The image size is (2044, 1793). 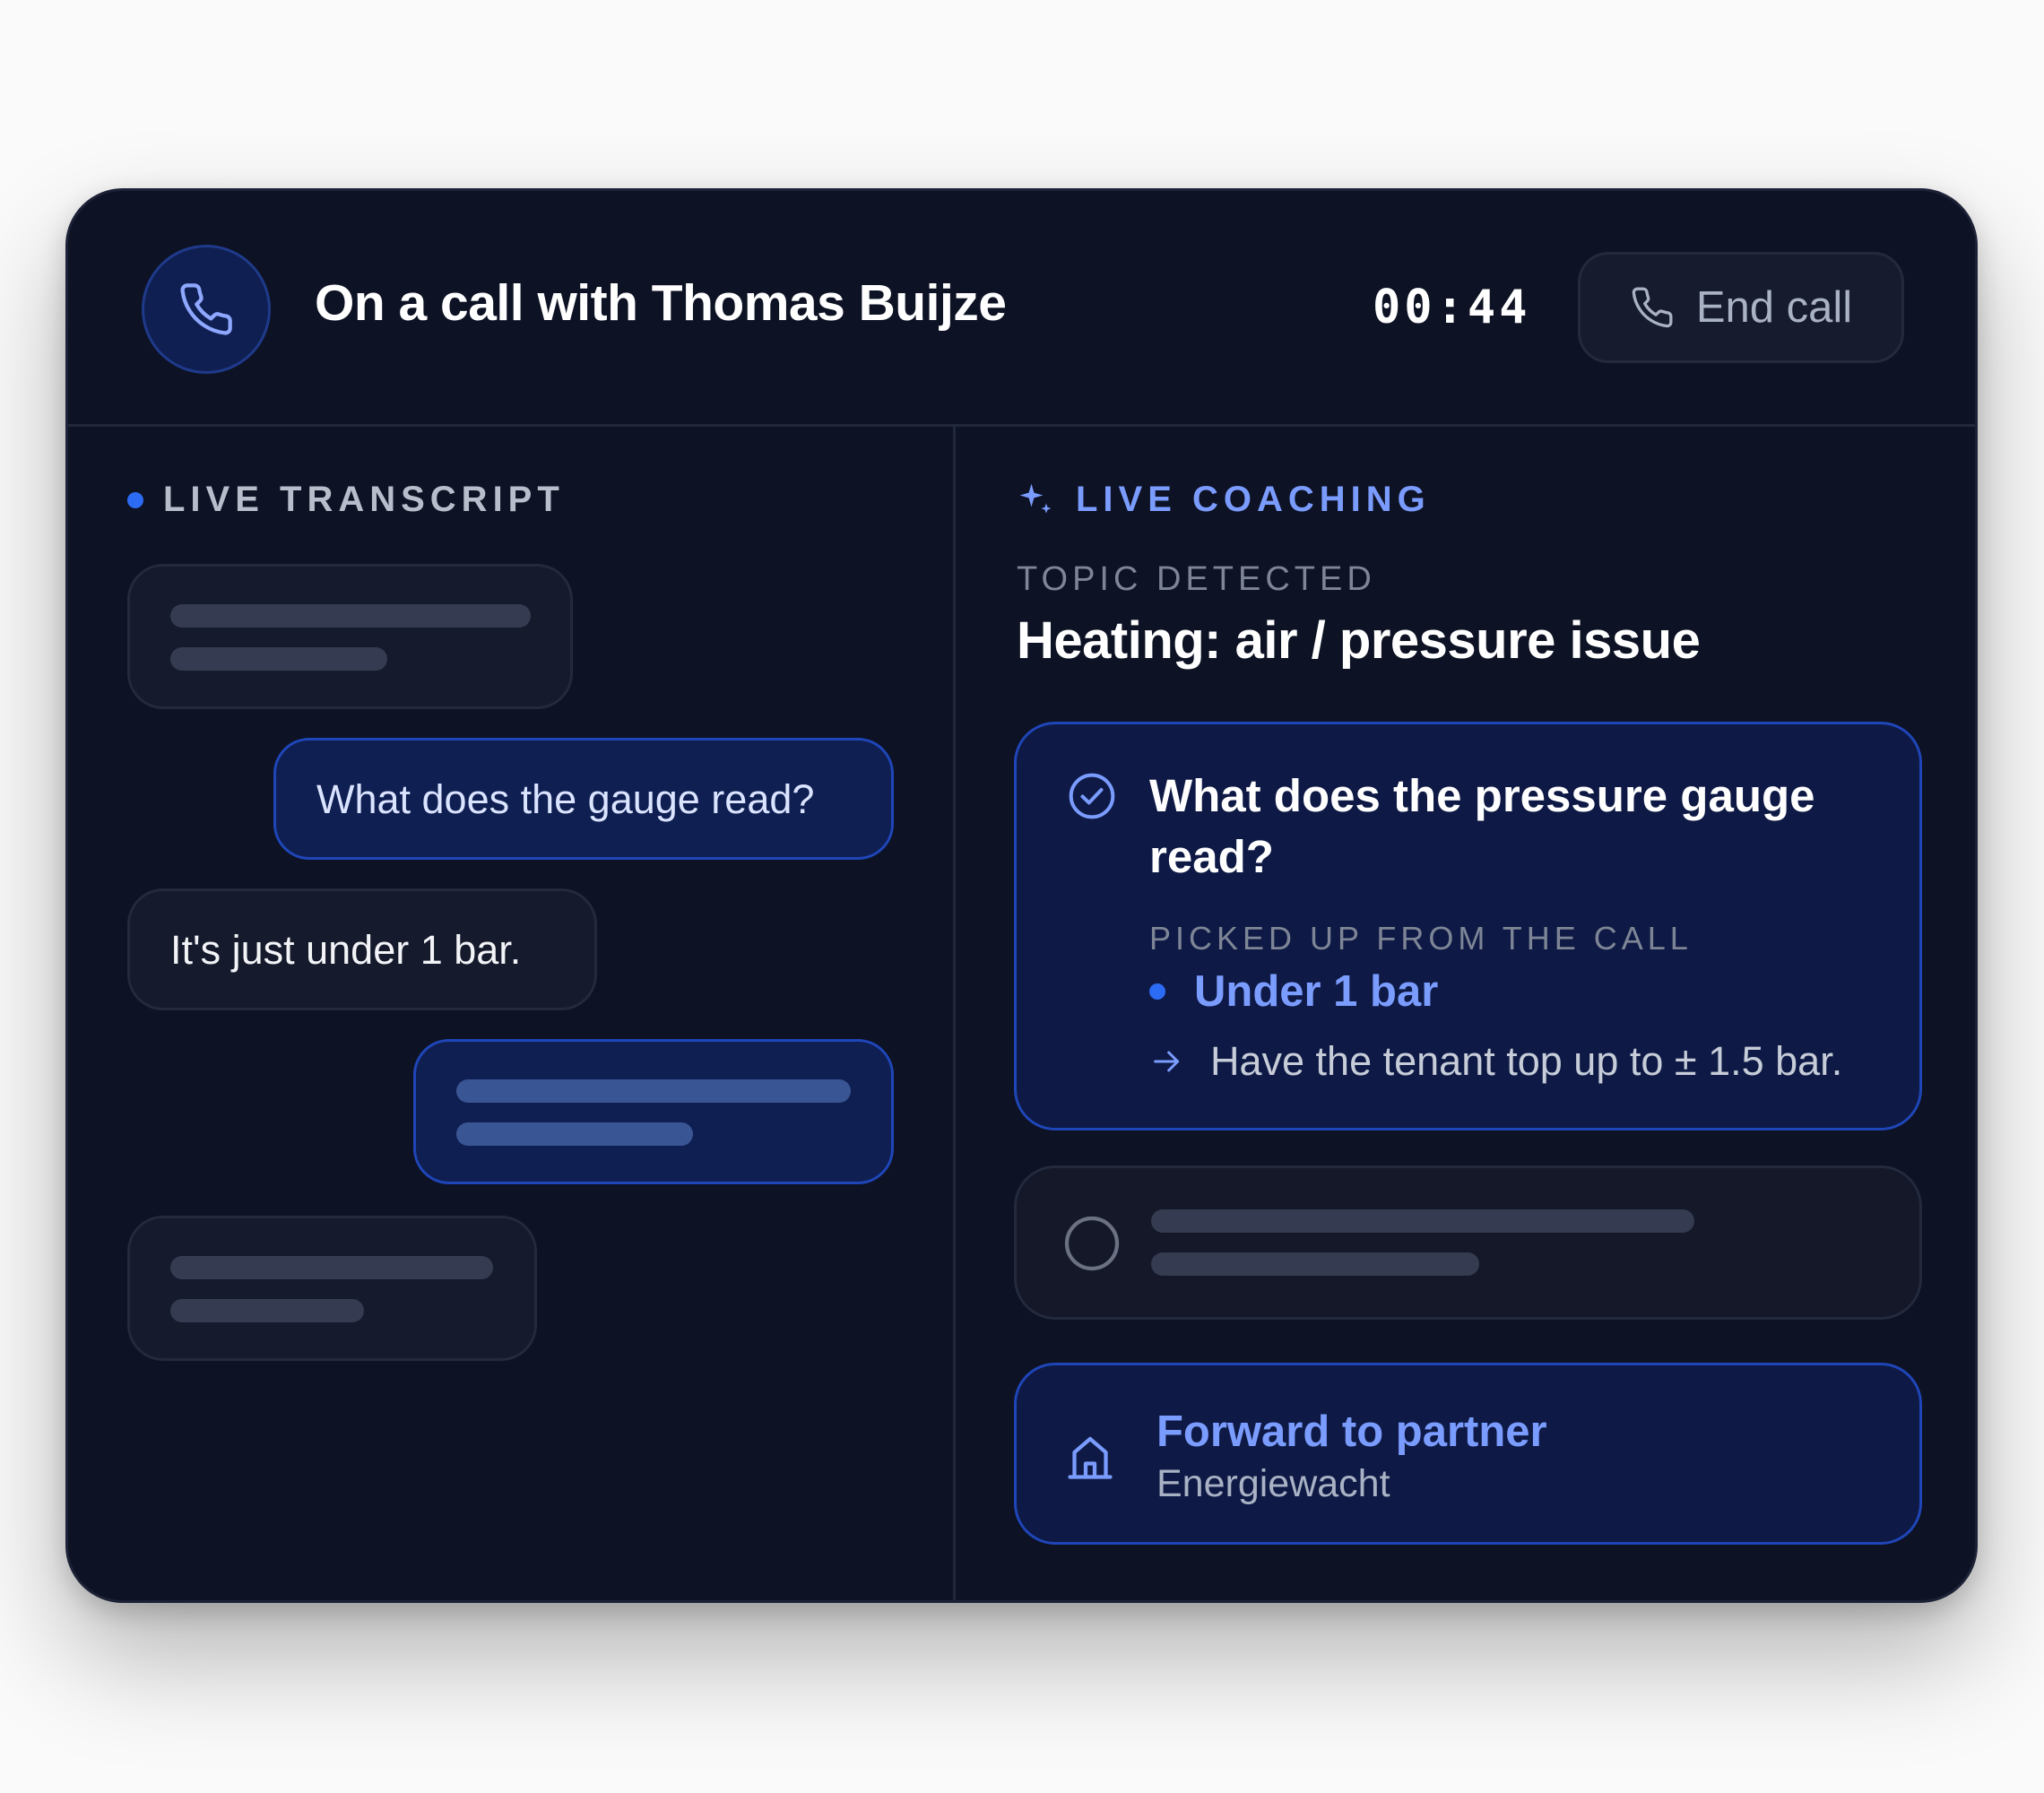 What do you see at coordinates (1167, 1061) in the screenshot?
I see `arrow-right-icon` at bounding box center [1167, 1061].